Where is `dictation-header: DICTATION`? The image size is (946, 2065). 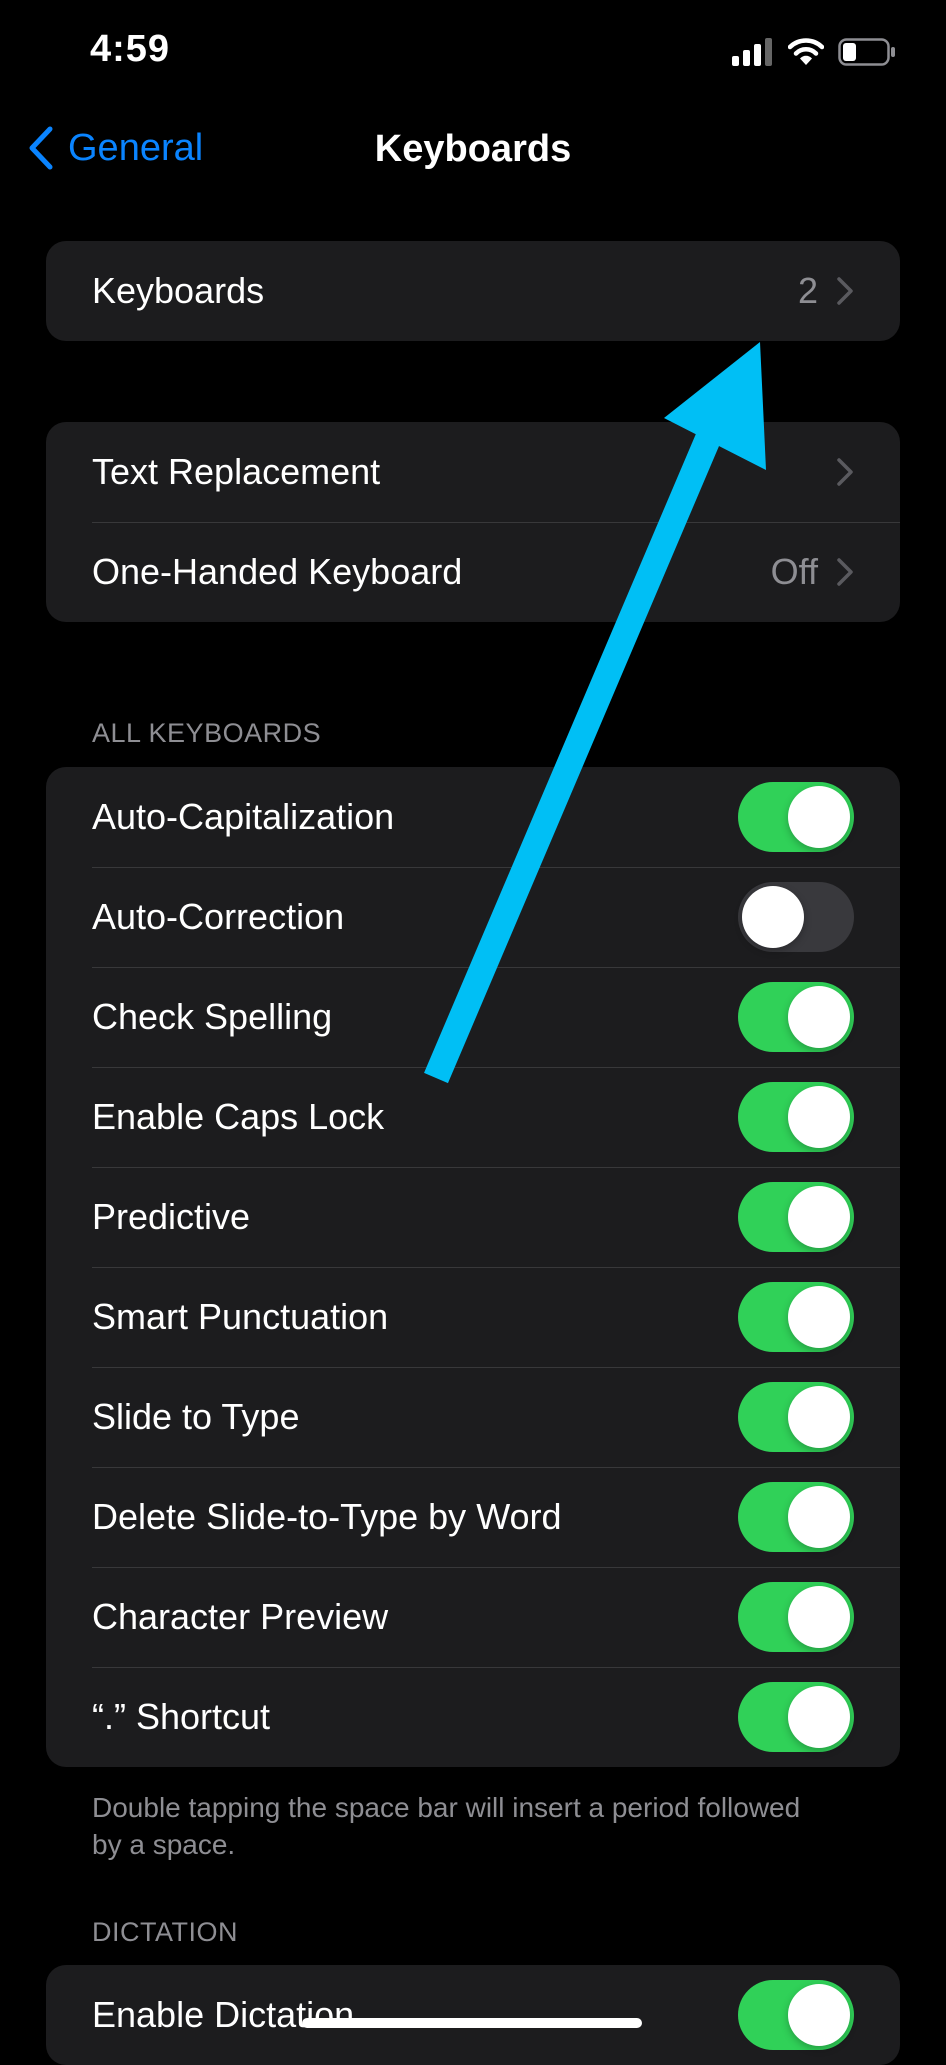
dictation-header: DICTATION is located at coordinates (165, 1932).